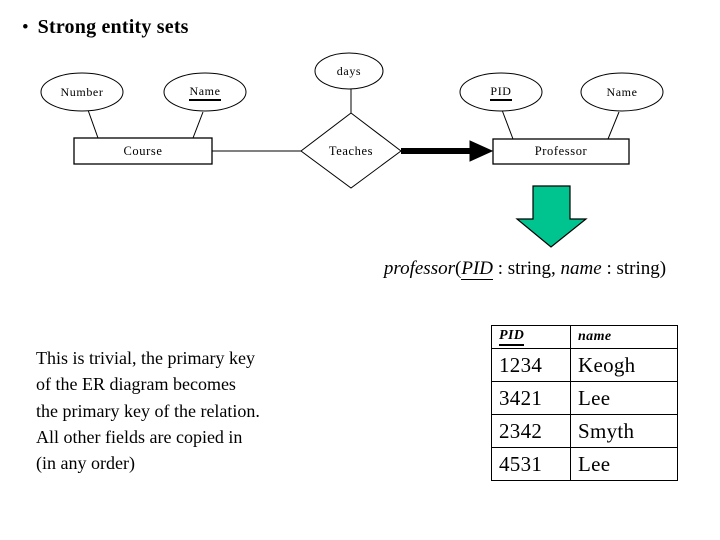 The height and width of the screenshot is (540, 720). I want to click on table-row: 3421 Lee, so click(584, 398).